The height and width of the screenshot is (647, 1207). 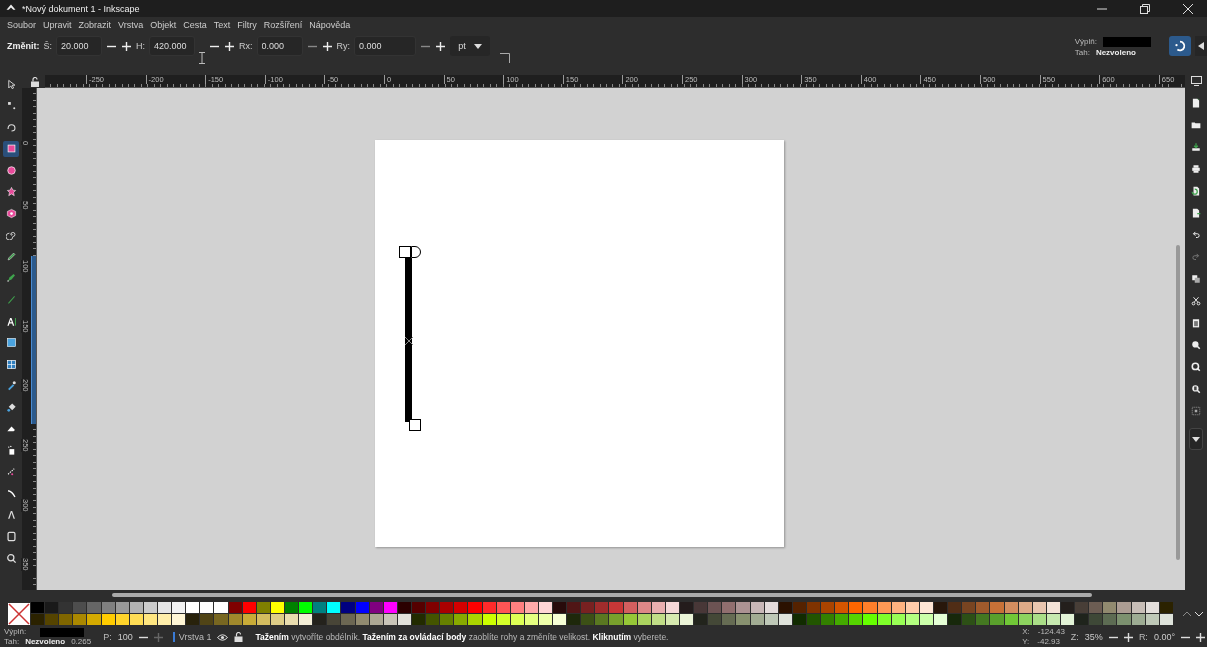 I want to click on field-label: H:, so click(x=140, y=46).